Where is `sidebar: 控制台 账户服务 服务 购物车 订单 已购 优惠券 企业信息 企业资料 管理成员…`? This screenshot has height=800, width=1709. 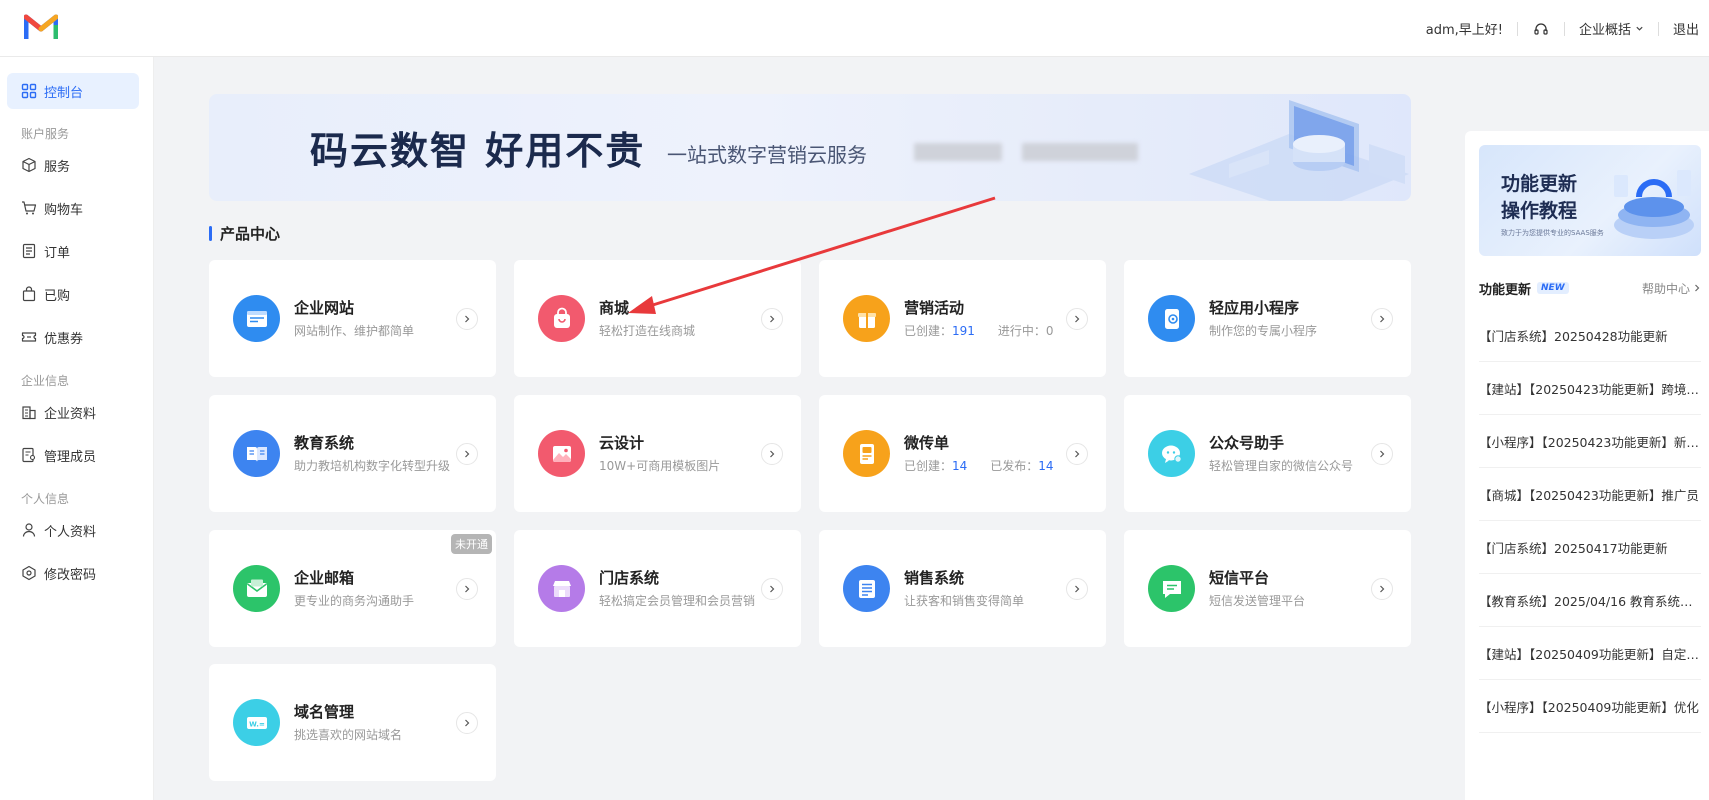
sidebar: 控制台 账户服务 服务 购物车 订单 已购 优惠券 企业信息 企业资料 管理成员… is located at coordinates (77, 428).